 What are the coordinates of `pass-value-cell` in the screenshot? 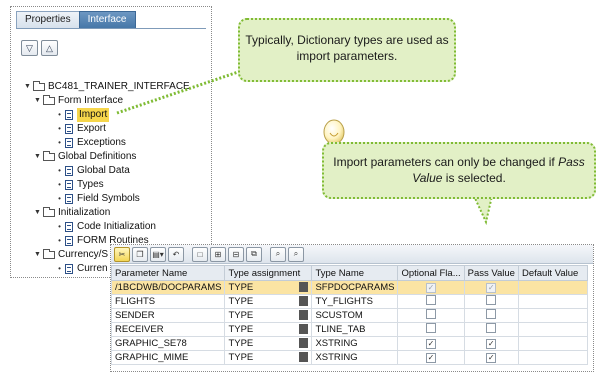 It's located at (491, 315).